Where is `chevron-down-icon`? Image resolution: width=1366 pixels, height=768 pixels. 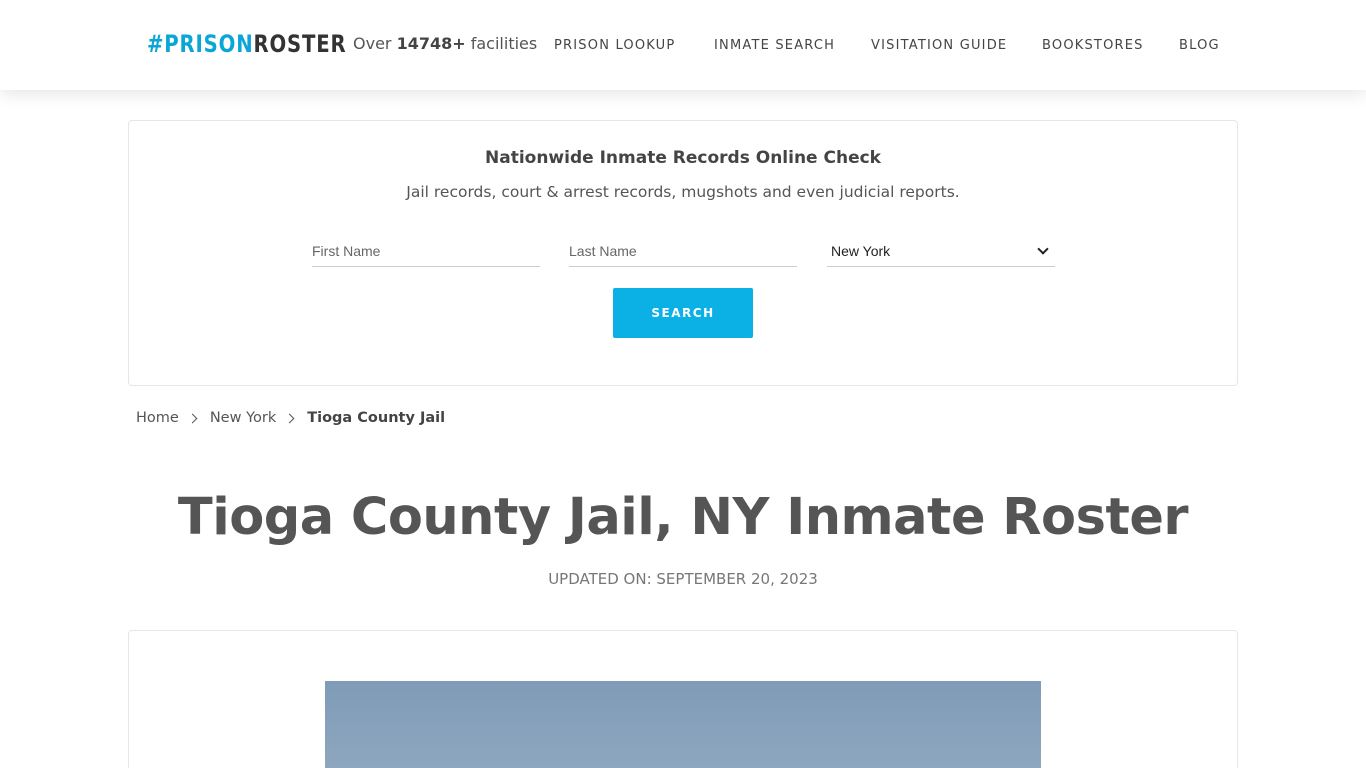
chevron-down-icon is located at coordinates (1043, 248).